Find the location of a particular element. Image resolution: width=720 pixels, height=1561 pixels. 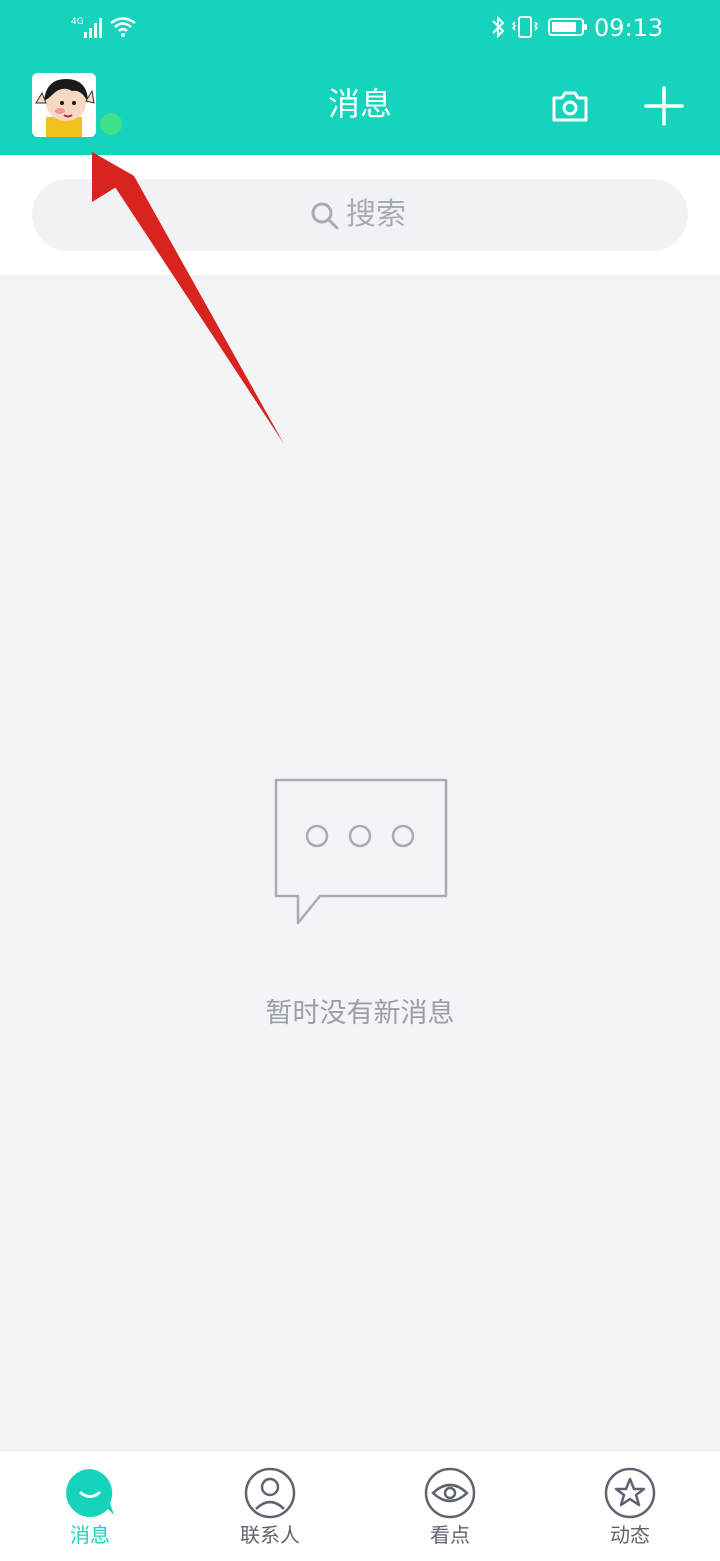

avatar-cartoon-icon is located at coordinates (64, 105).